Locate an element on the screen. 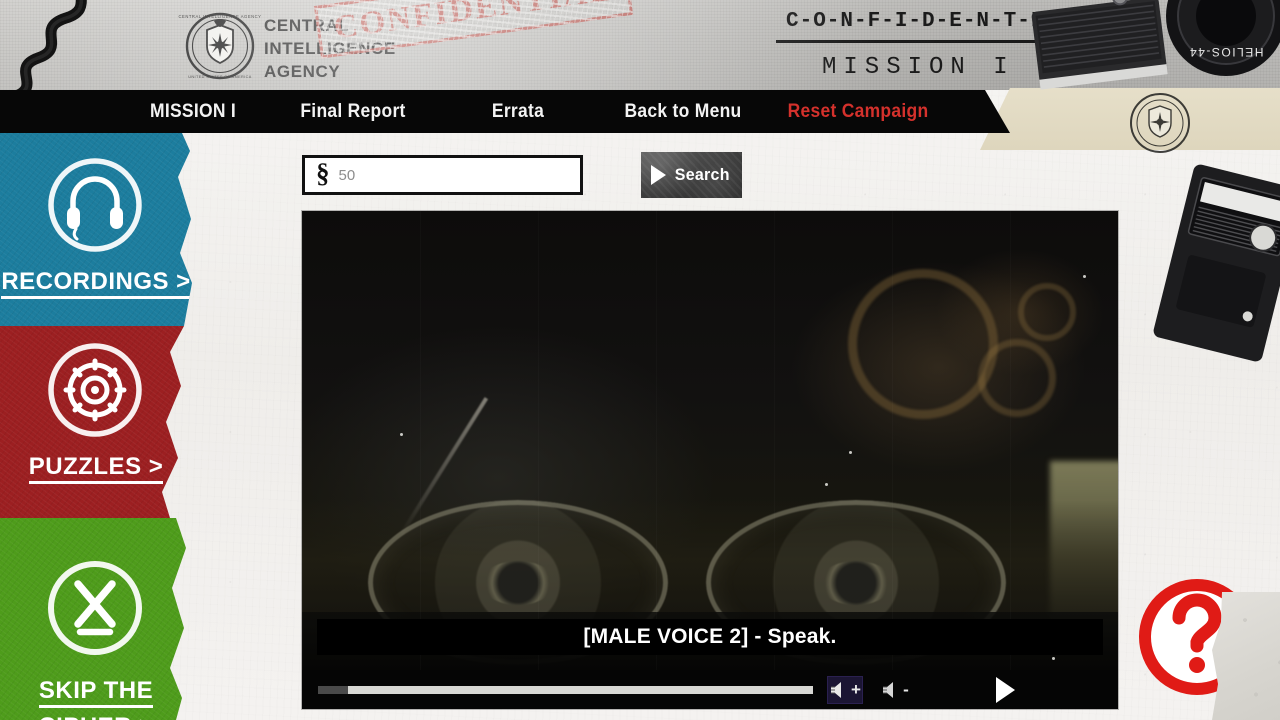 This screenshot has height=720, width=1280. search-box: § is located at coordinates (442, 175).